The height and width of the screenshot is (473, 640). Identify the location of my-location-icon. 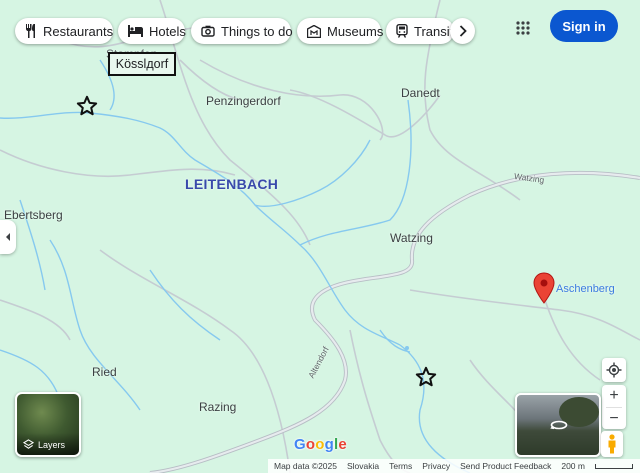
(614, 370).